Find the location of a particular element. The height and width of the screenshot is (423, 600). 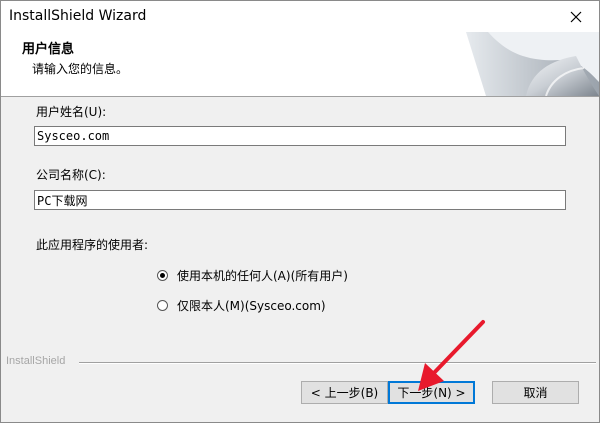

close-button is located at coordinates (576, 16).